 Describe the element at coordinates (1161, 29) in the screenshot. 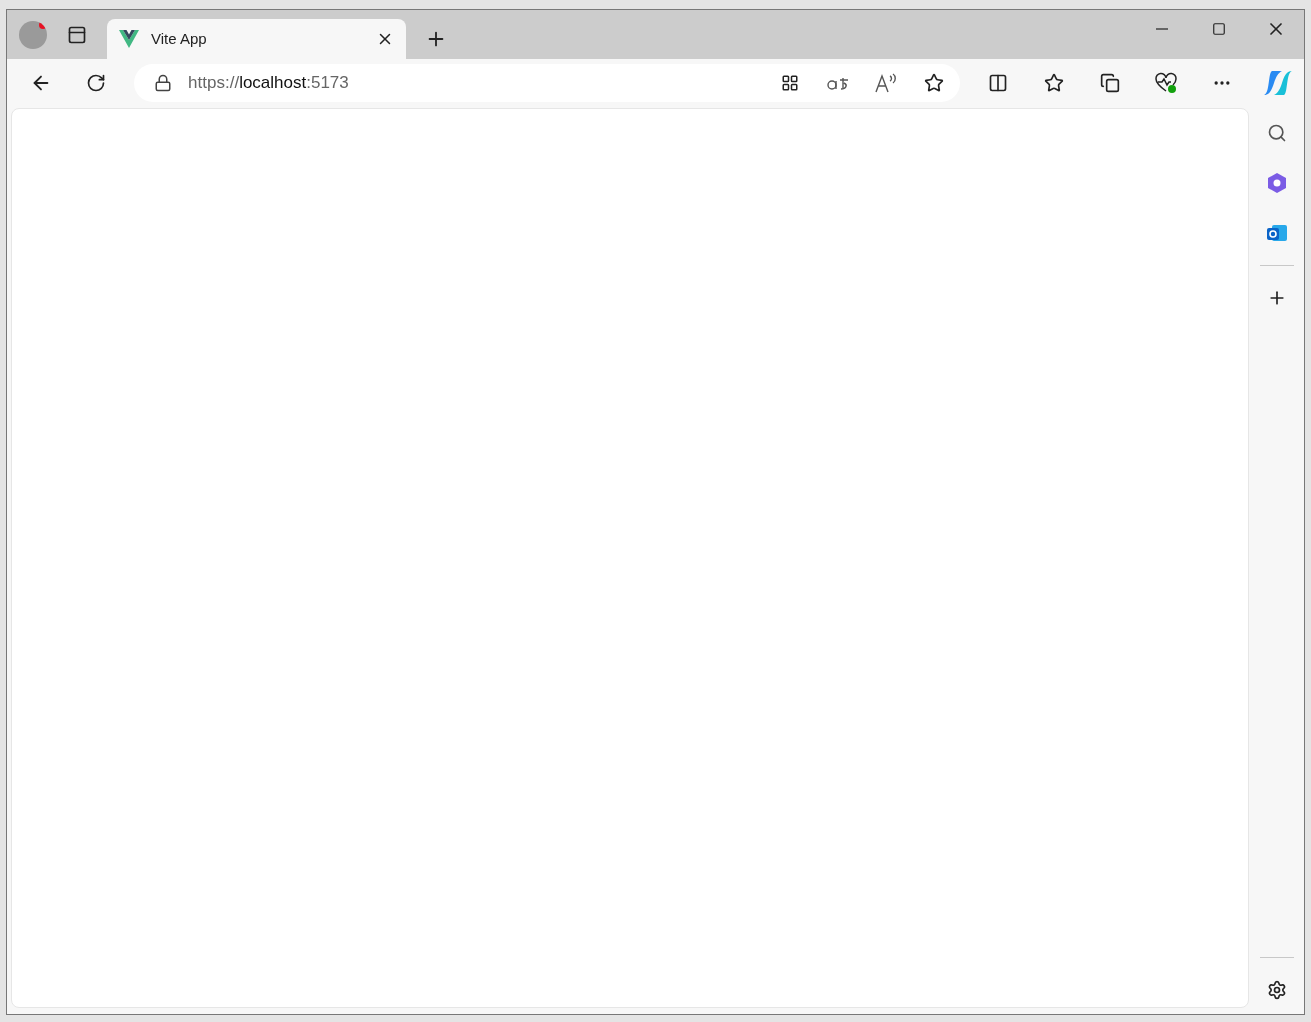

I see `minimize-icon` at that location.